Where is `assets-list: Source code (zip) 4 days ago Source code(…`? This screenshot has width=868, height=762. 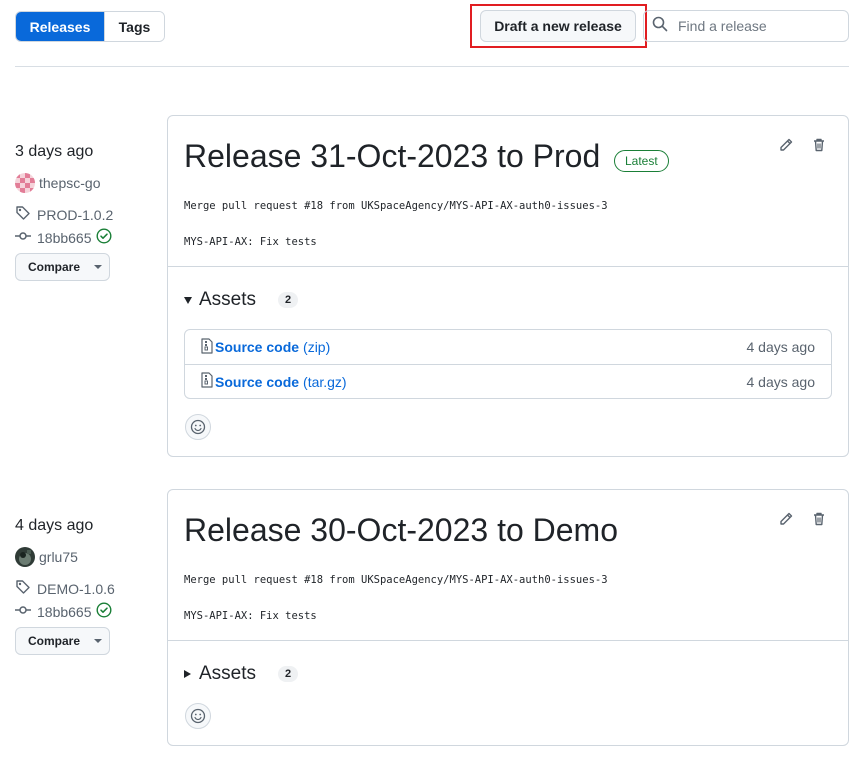 assets-list: Source code (zip) 4 days ago Source code(… is located at coordinates (508, 364).